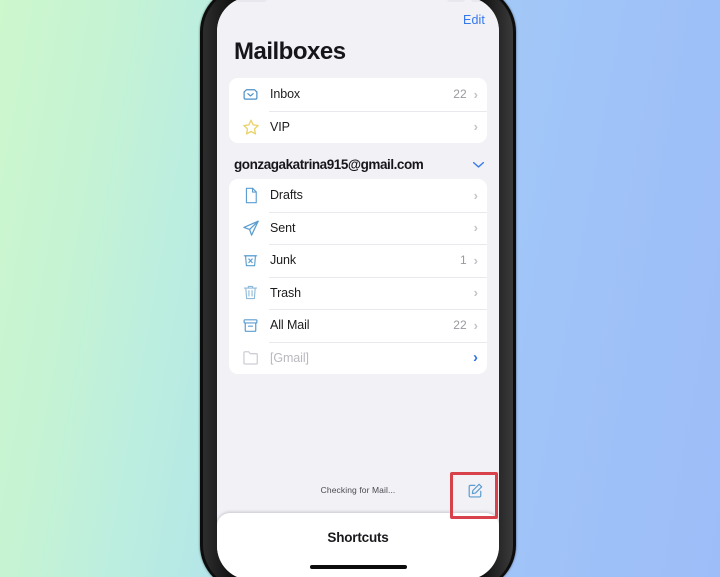 This screenshot has width=720, height=577. Describe the element at coordinates (250, 292) in the screenshot. I see `trash-icon` at that location.